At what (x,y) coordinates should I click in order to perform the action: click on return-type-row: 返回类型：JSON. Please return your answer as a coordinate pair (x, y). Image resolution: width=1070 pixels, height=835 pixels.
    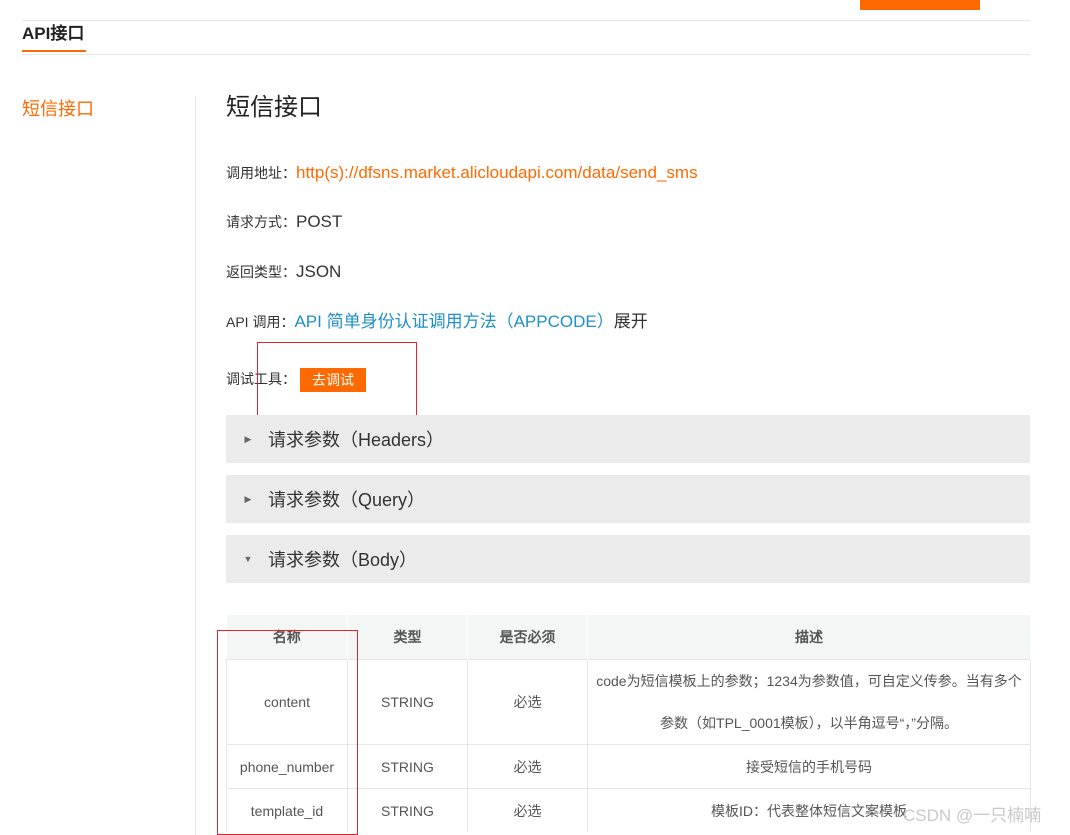
    Looking at the image, I should click on (283, 272).